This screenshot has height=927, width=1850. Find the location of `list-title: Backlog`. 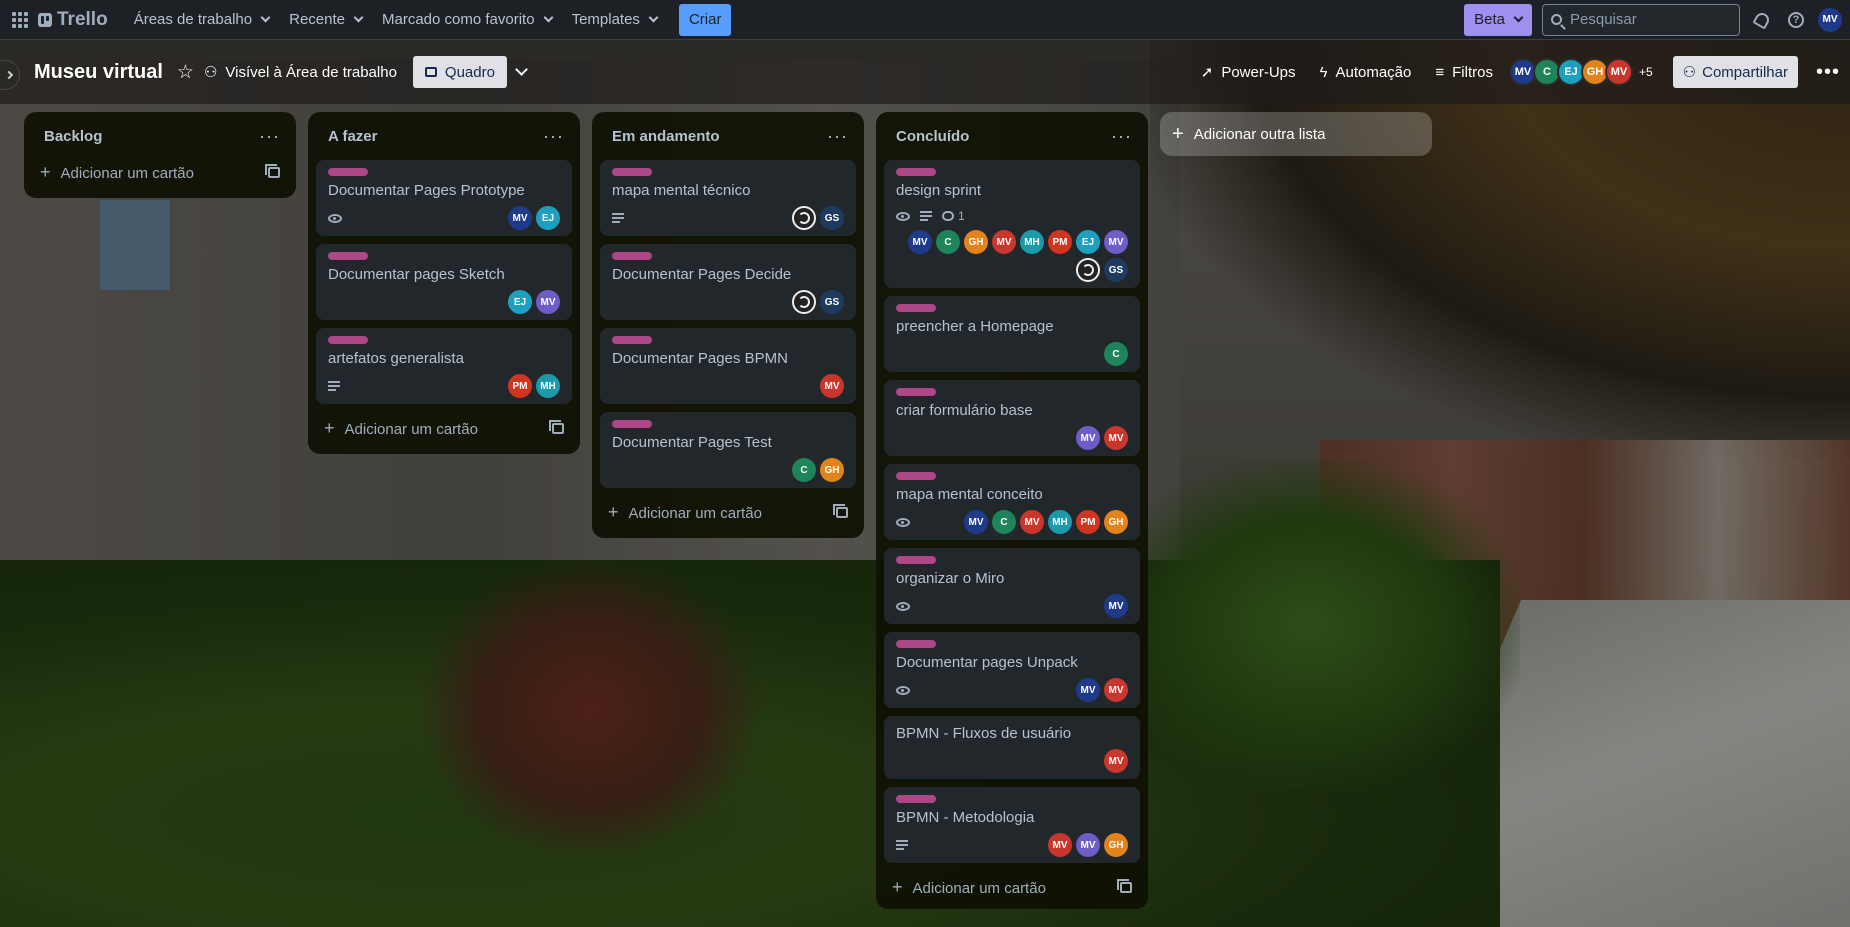

list-title: Backlog is located at coordinates (73, 136).